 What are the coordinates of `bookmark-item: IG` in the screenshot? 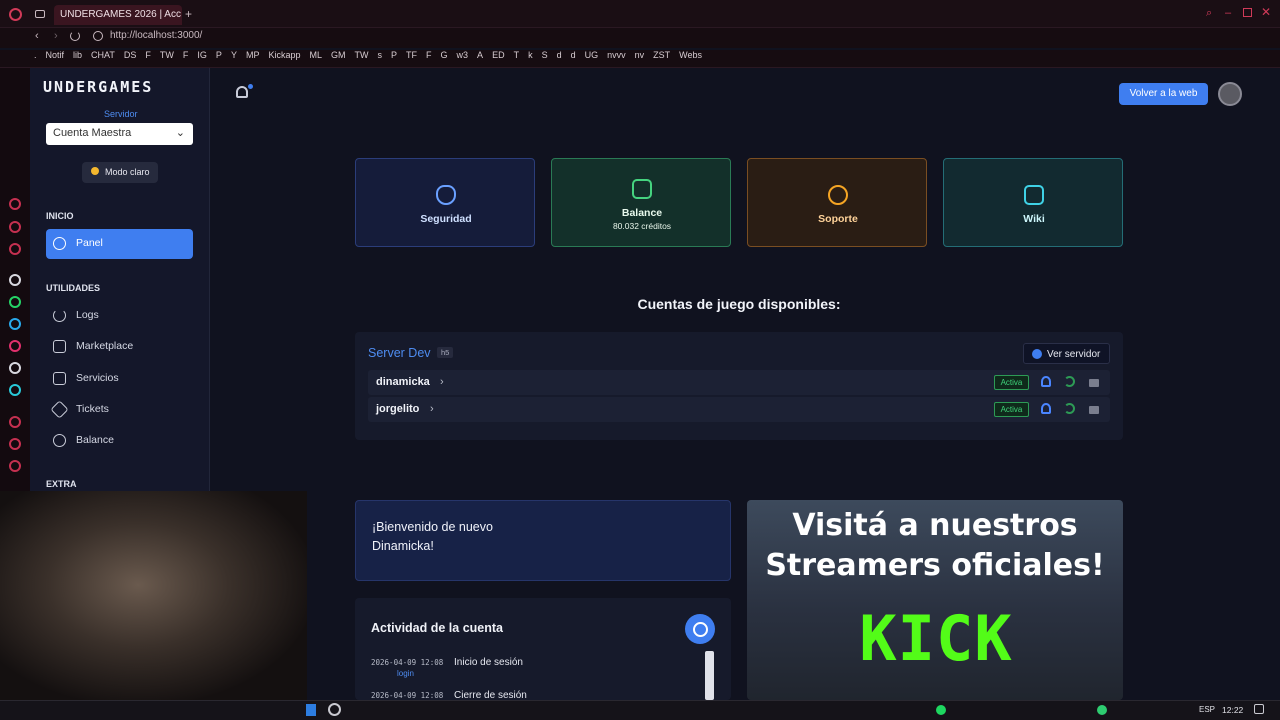 It's located at (202, 55).